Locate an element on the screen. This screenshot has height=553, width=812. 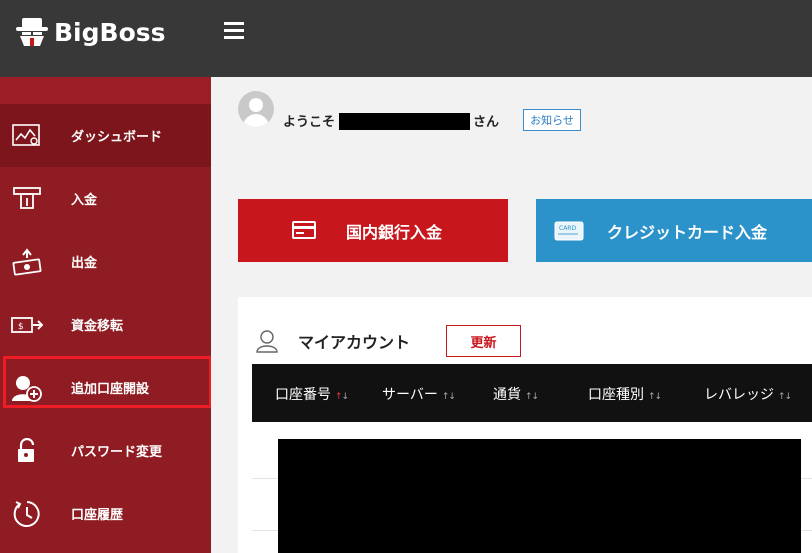
col-account-type: 口座種別 ↑↓ is located at coordinates (625, 394).